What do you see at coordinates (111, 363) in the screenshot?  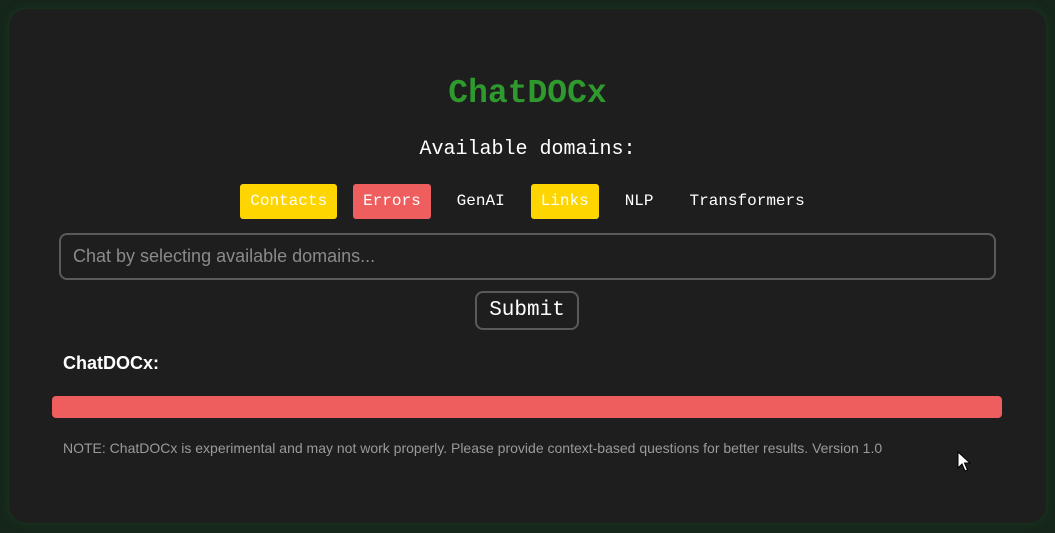 I see `response-label: ChatDOCx:` at bounding box center [111, 363].